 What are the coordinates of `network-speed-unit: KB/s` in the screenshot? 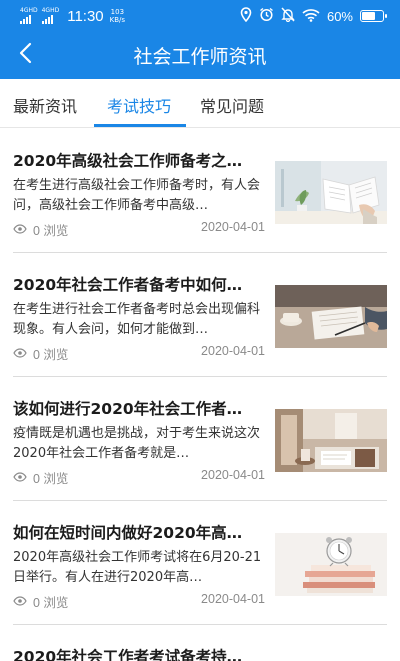 It's located at (117, 20).